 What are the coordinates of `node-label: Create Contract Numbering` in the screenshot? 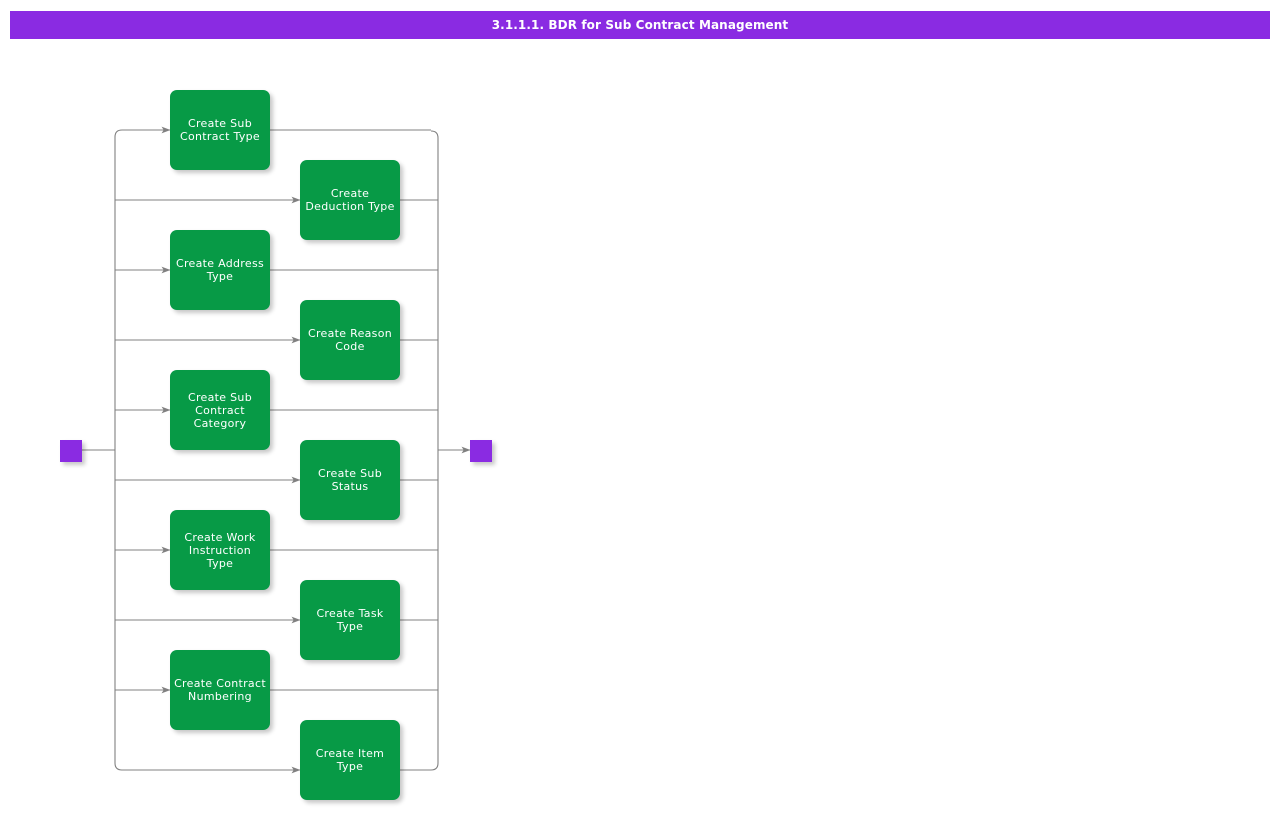 It's located at (220, 690).